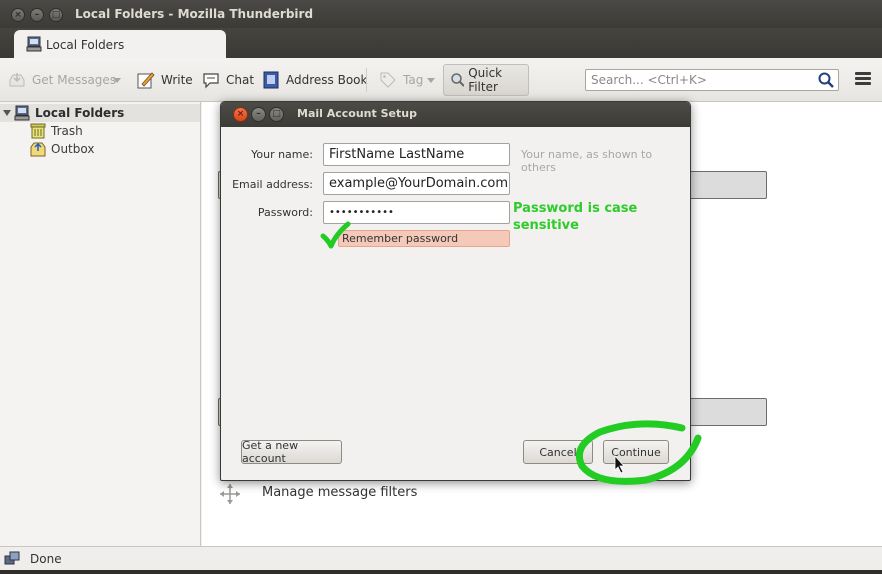  Describe the element at coordinates (258, 114) in the screenshot. I see `dialog-minimize-button: –` at that location.